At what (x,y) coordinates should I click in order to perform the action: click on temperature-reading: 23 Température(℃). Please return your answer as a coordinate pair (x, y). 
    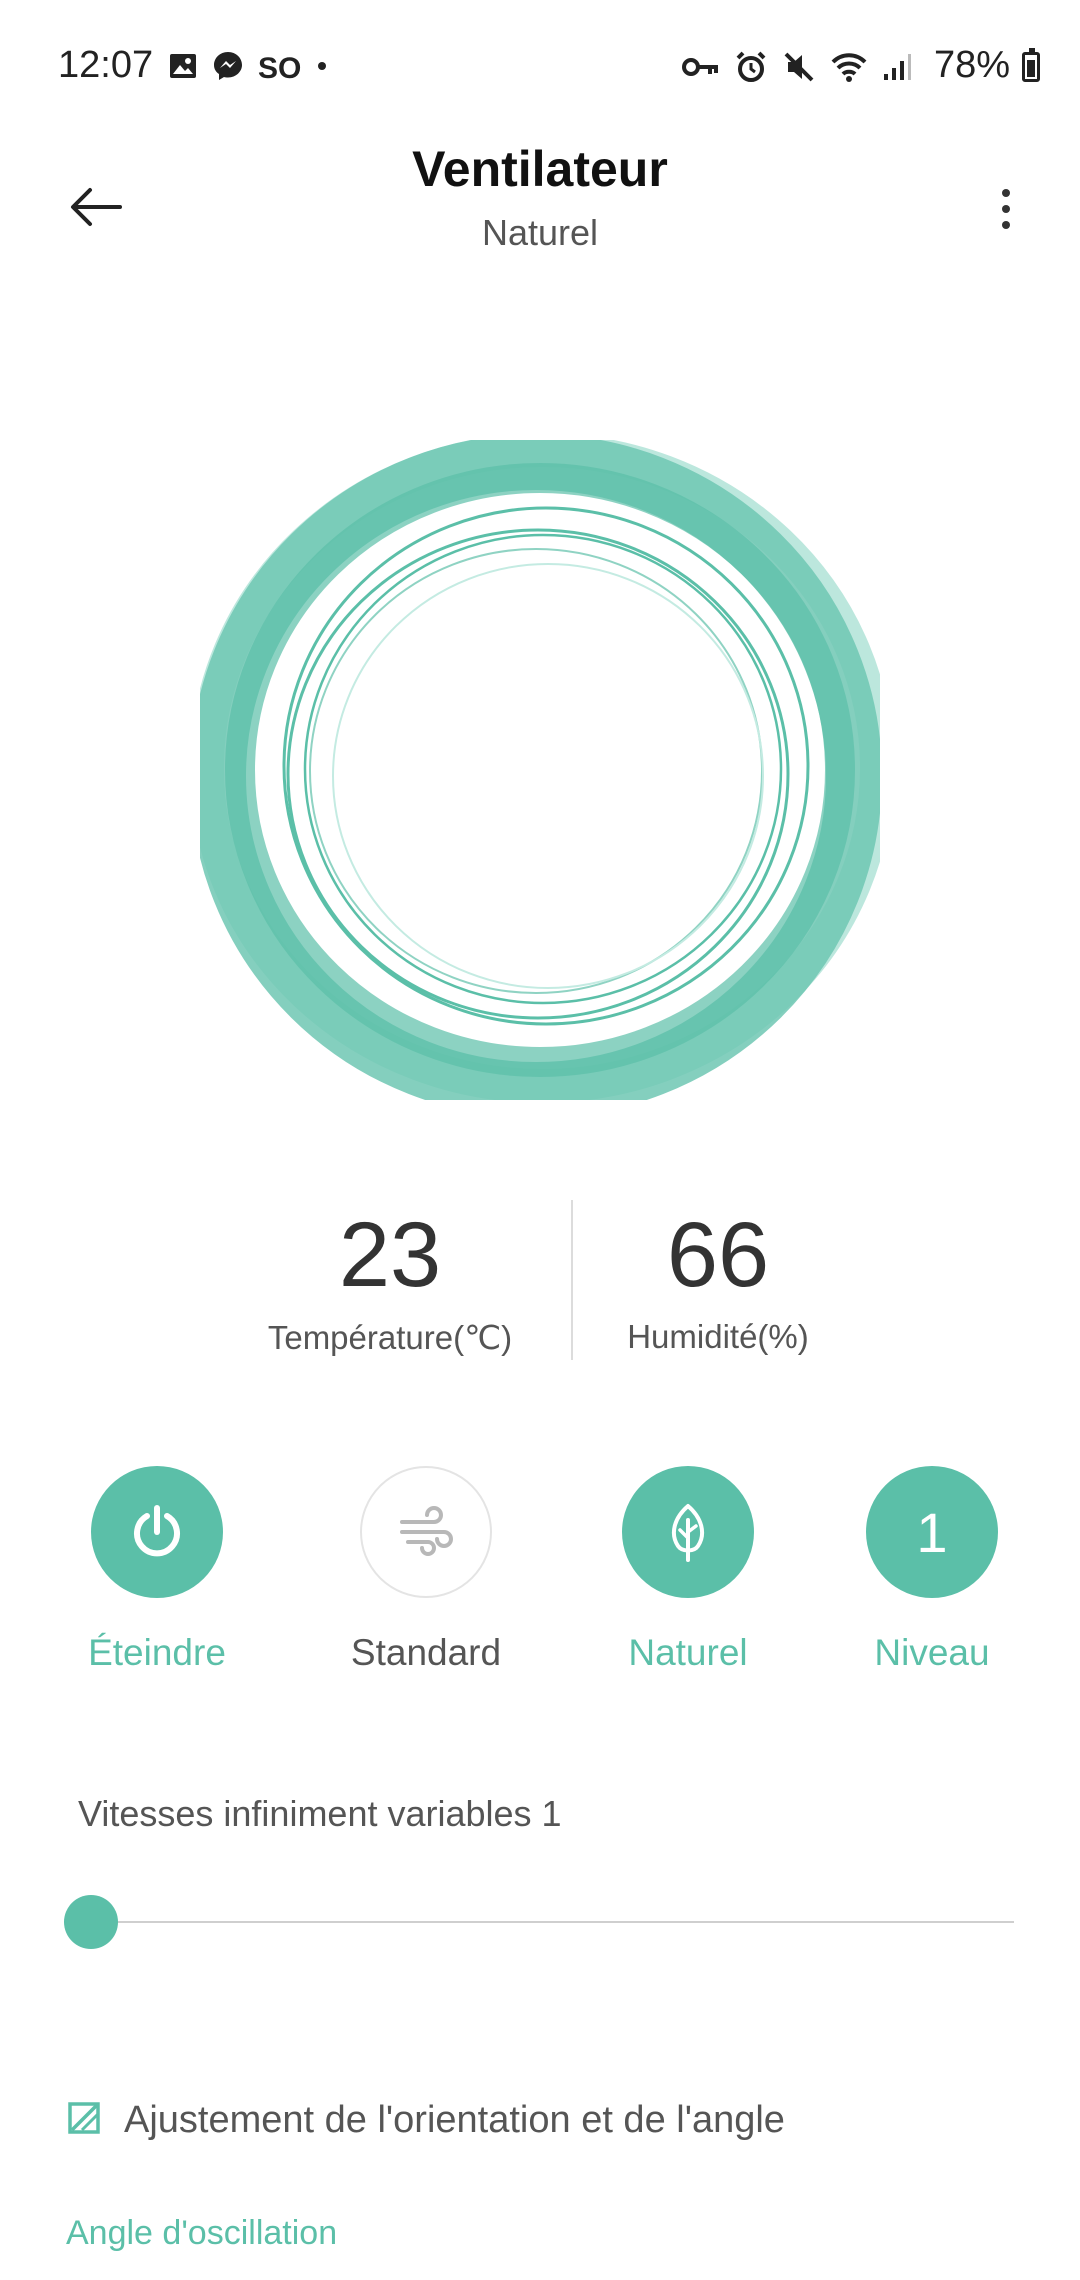
    Looking at the image, I should click on (390, 1278).